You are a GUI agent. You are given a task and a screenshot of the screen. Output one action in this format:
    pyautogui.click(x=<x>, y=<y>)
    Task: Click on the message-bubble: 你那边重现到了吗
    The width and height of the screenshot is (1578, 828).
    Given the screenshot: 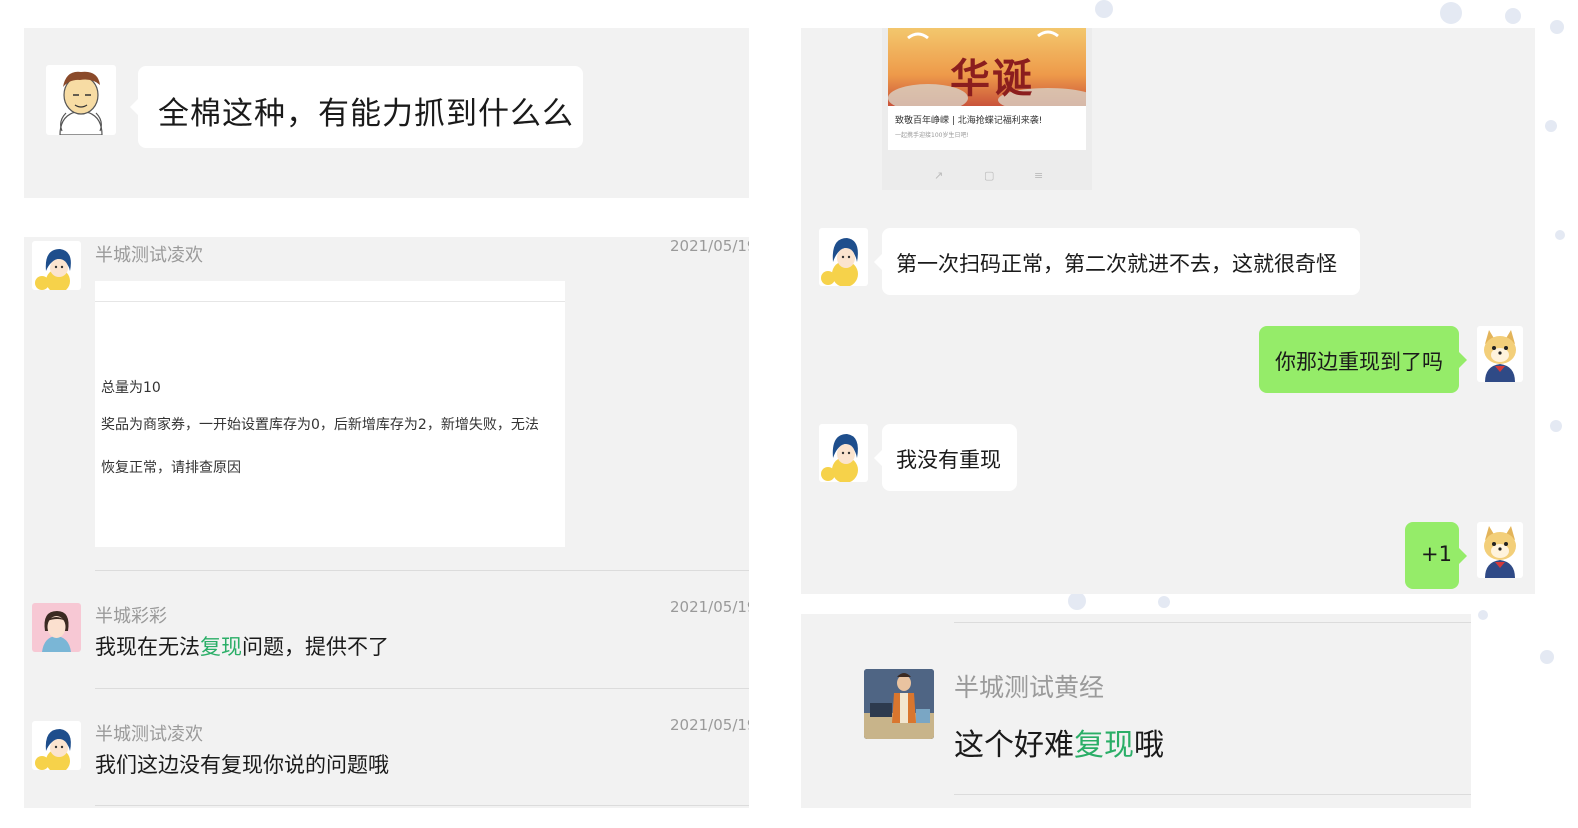 What is the action you would take?
    pyautogui.click(x=1363, y=359)
    